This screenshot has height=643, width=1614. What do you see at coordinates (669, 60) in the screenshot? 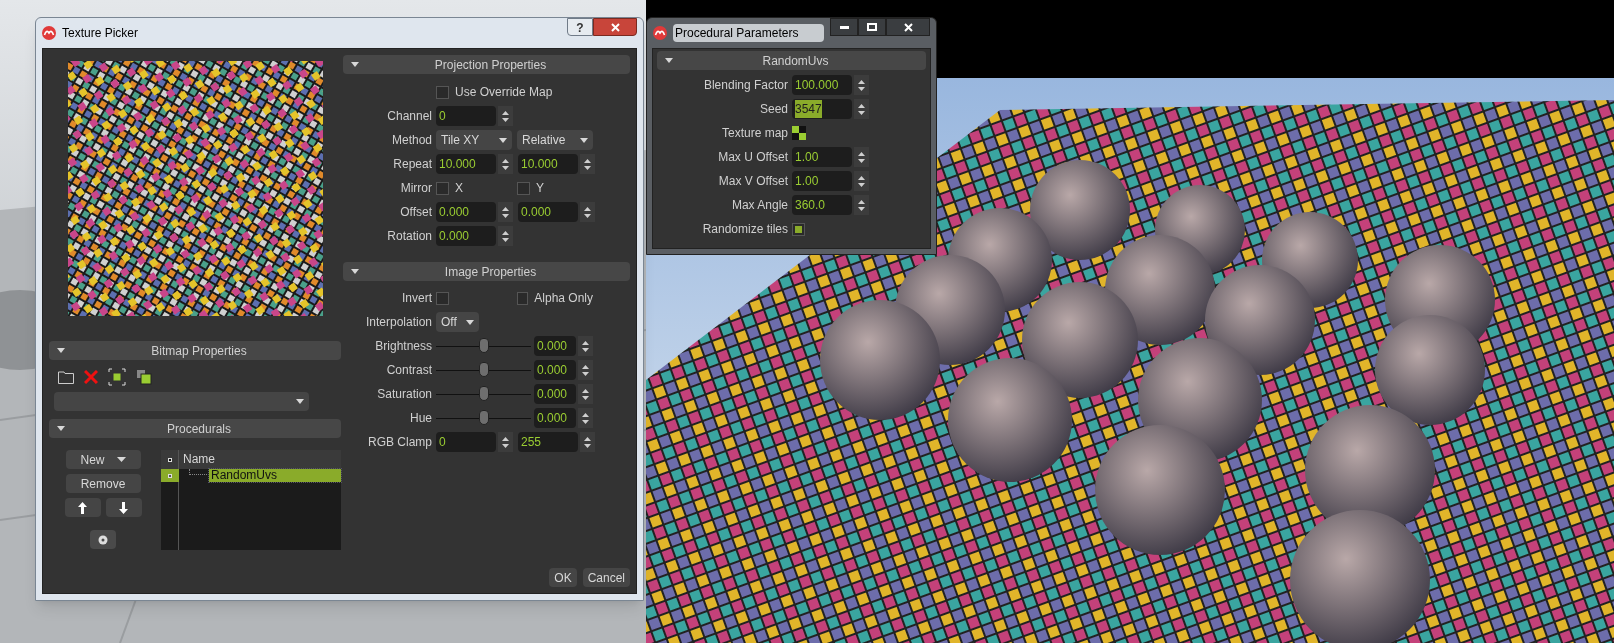
I see `triangle-icon` at bounding box center [669, 60].